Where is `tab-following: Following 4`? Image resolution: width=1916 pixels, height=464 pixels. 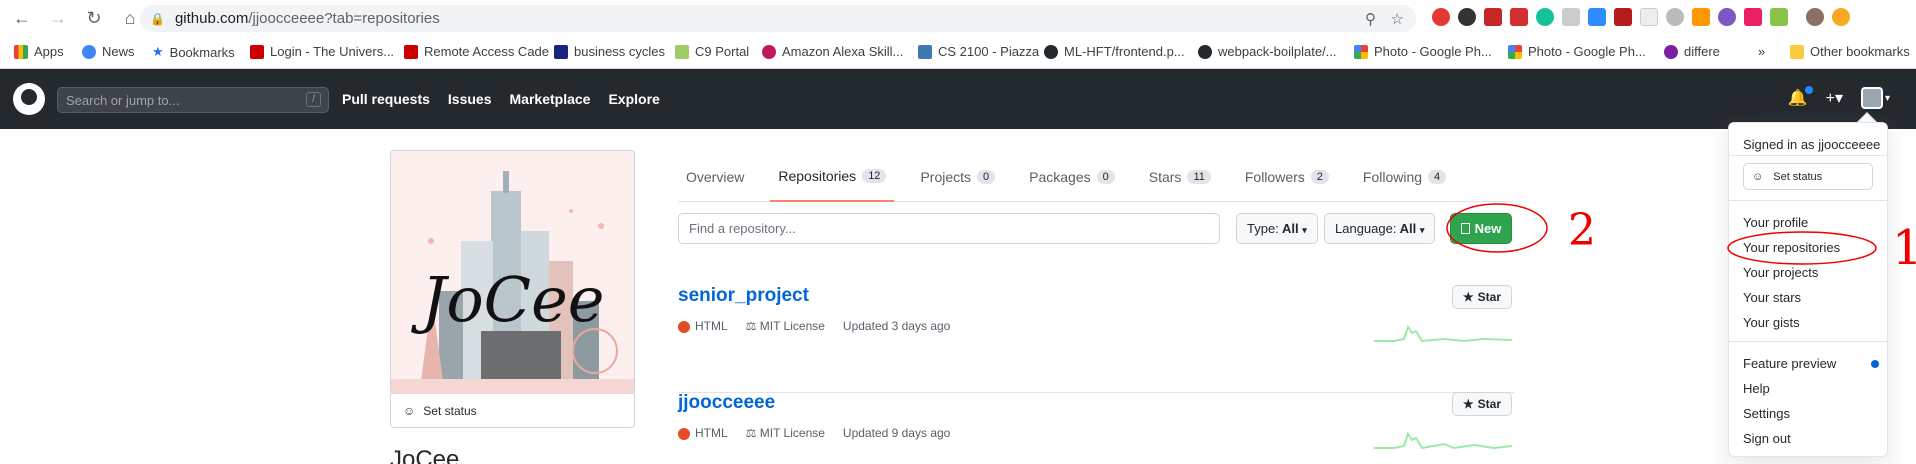 tab-following: Following 4 is located at coordinates (1404, 178).